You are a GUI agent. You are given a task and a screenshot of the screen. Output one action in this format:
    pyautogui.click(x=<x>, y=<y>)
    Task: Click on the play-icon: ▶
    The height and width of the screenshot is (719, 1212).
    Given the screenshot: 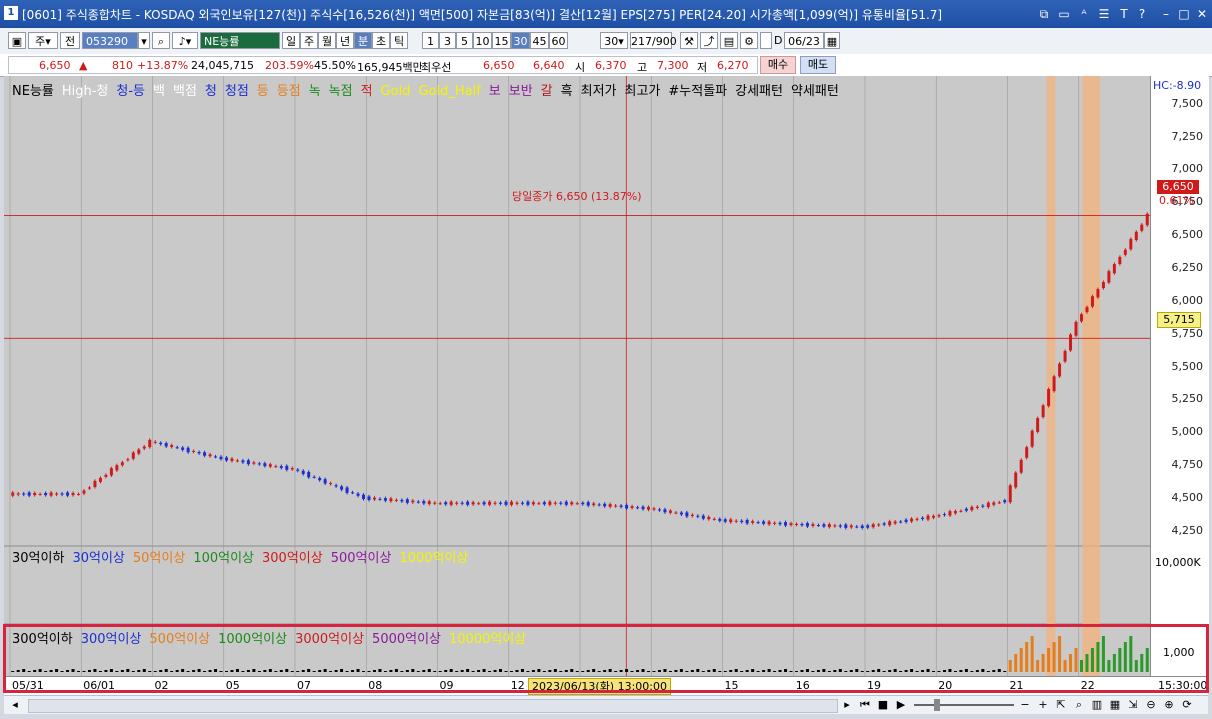 What is the action you would take?
    pyautogui.click(x=901, y=705)
    